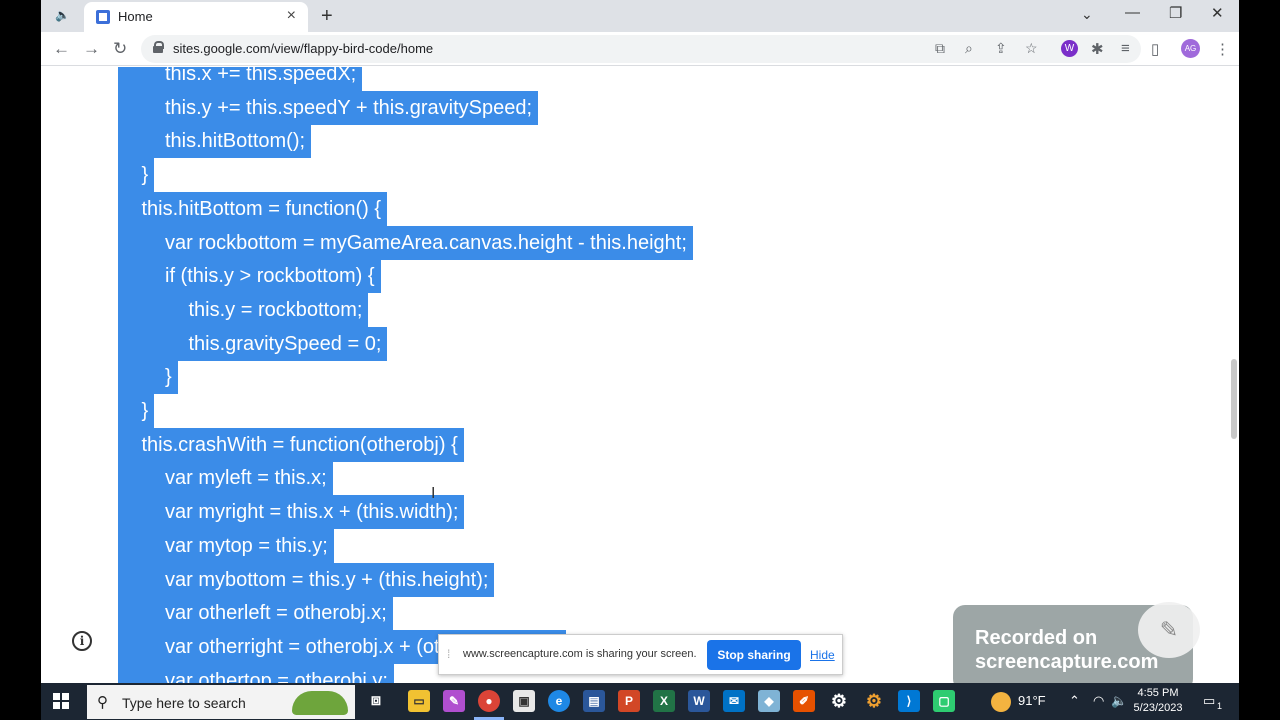 The height and width of the screenshot is (720, 1280). I want to click on code-text: this.x += this.speedX;, so click(264, 79).